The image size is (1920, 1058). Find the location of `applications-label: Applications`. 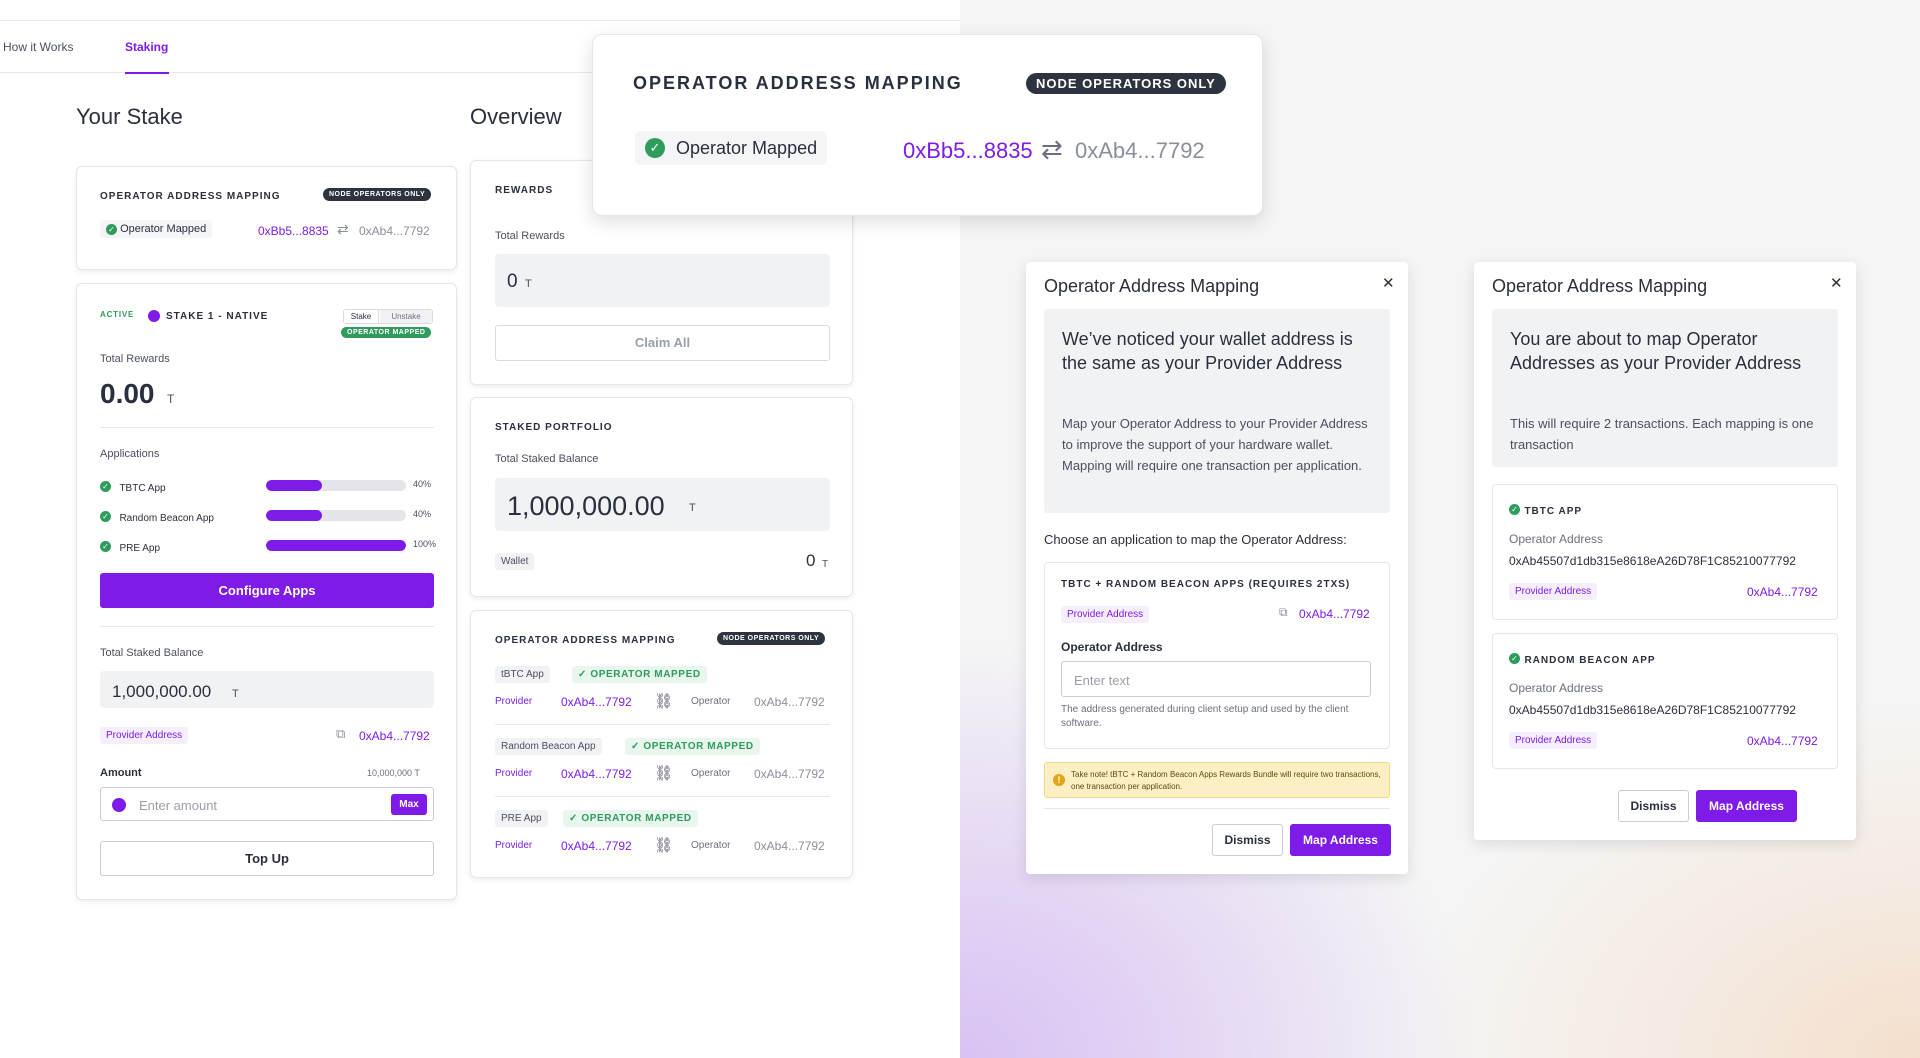

applications-label: Applications is located at coordinates (130, 454).